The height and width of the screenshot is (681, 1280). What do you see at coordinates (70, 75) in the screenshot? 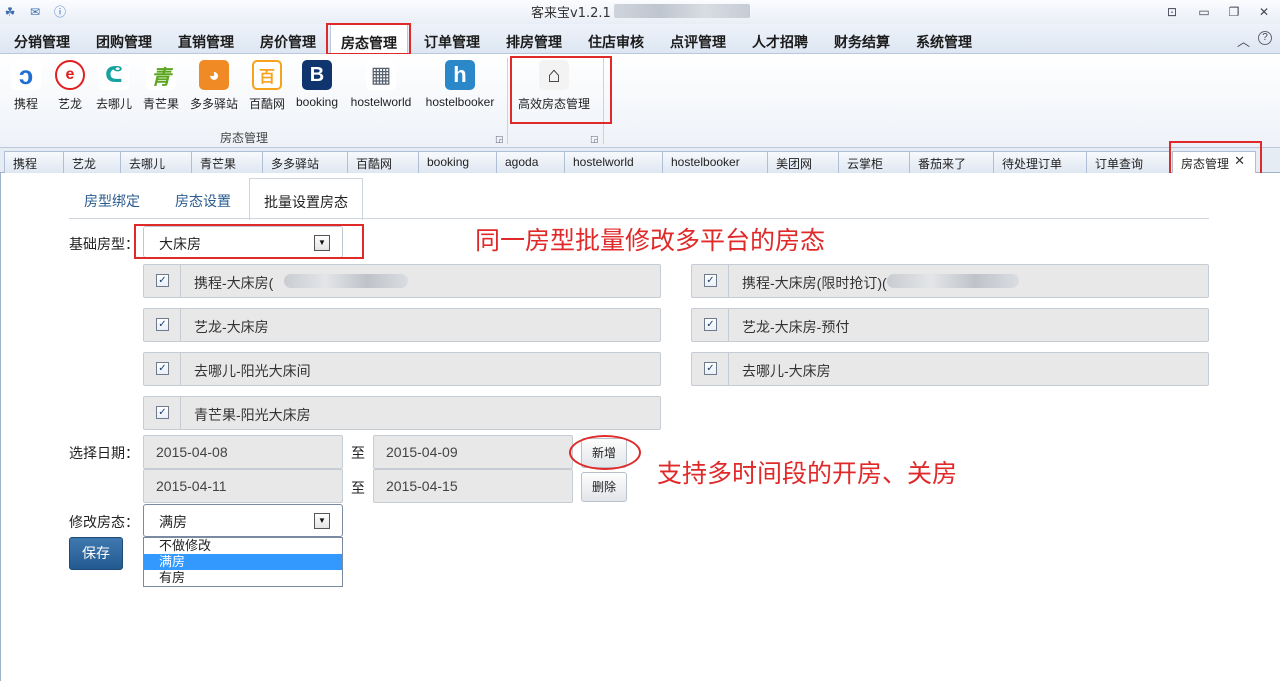
I see `elong-icon: e` at bounding box center [70, 75].